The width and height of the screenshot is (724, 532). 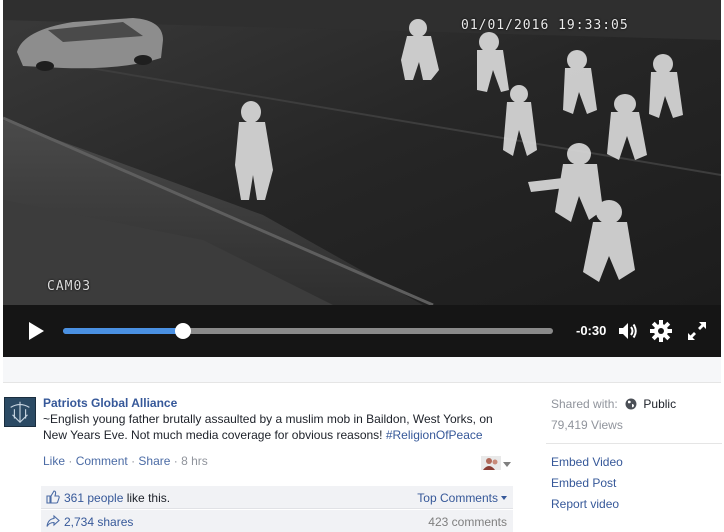 What do you see at coordinates (362, 370) in the screenshot?
I see `player-bottom-band` at bounding box center [362, 370].